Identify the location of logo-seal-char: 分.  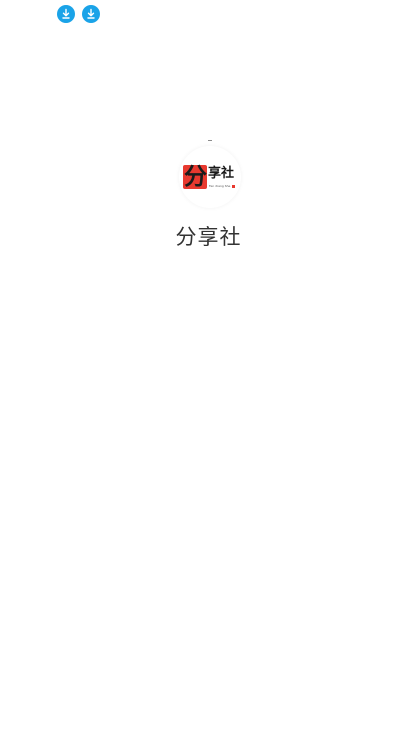
(195, 176).